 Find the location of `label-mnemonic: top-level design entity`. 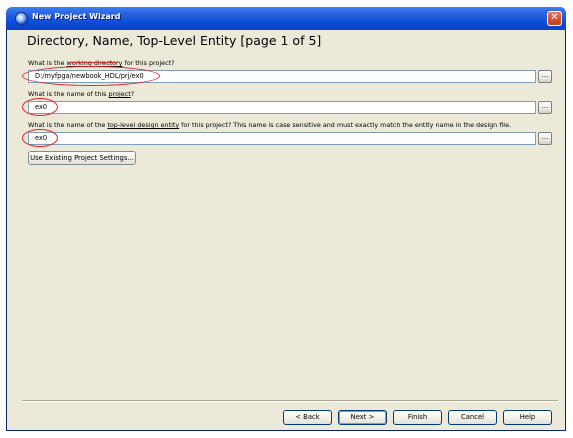

label-mnemonic: top-level design entity is located at coordinates (143, 125).